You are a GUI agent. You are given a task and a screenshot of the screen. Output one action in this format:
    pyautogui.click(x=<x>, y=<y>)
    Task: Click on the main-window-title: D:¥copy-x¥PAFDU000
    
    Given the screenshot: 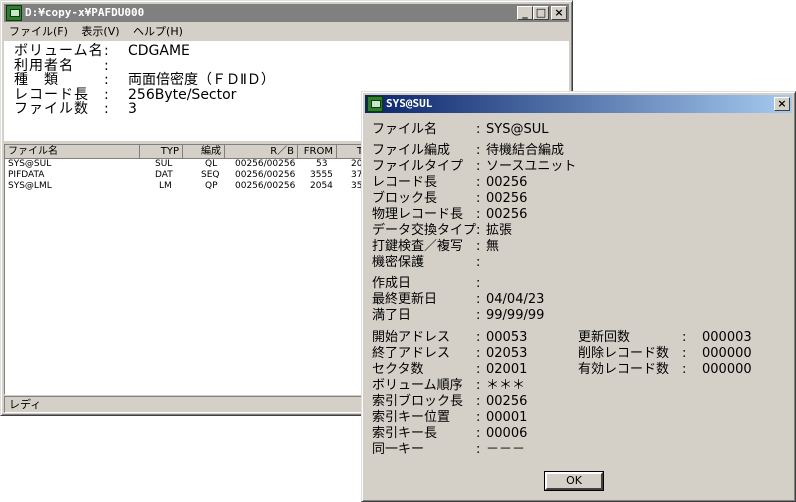 What is the action you would take?
    pyautogui.click(x=85, y=12)
    